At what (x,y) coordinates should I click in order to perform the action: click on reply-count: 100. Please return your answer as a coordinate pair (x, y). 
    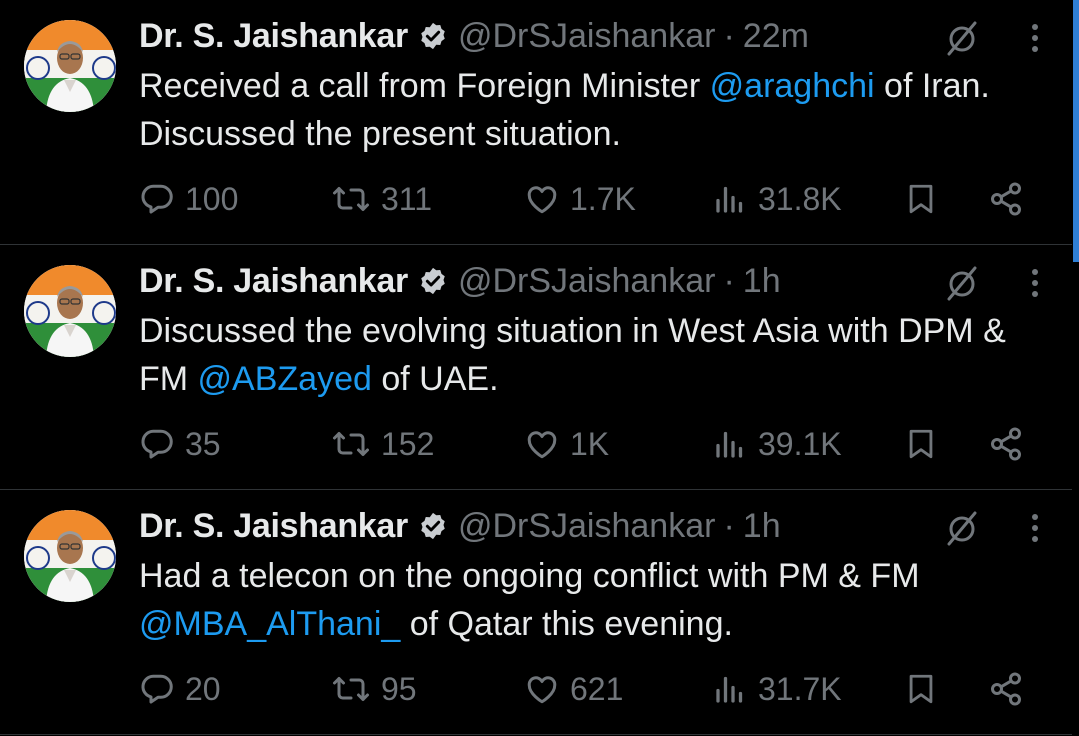
    Looking at the image, I should click on (212, 198).